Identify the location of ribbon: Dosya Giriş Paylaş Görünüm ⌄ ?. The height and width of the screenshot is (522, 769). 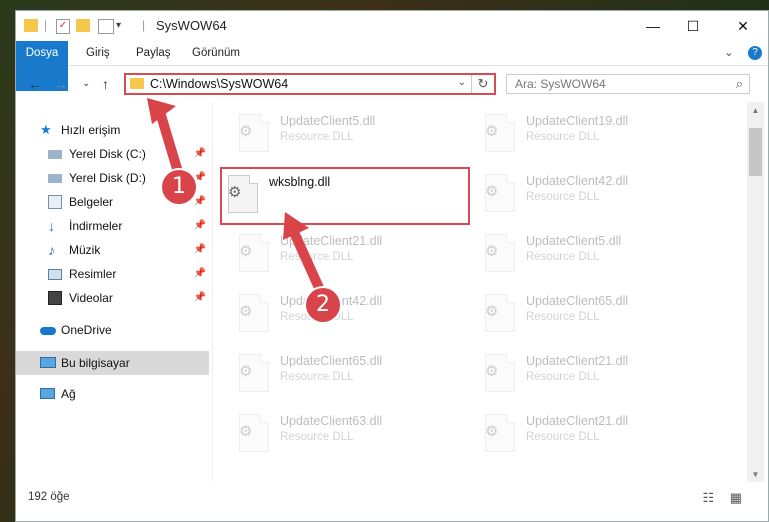
(392, 66).